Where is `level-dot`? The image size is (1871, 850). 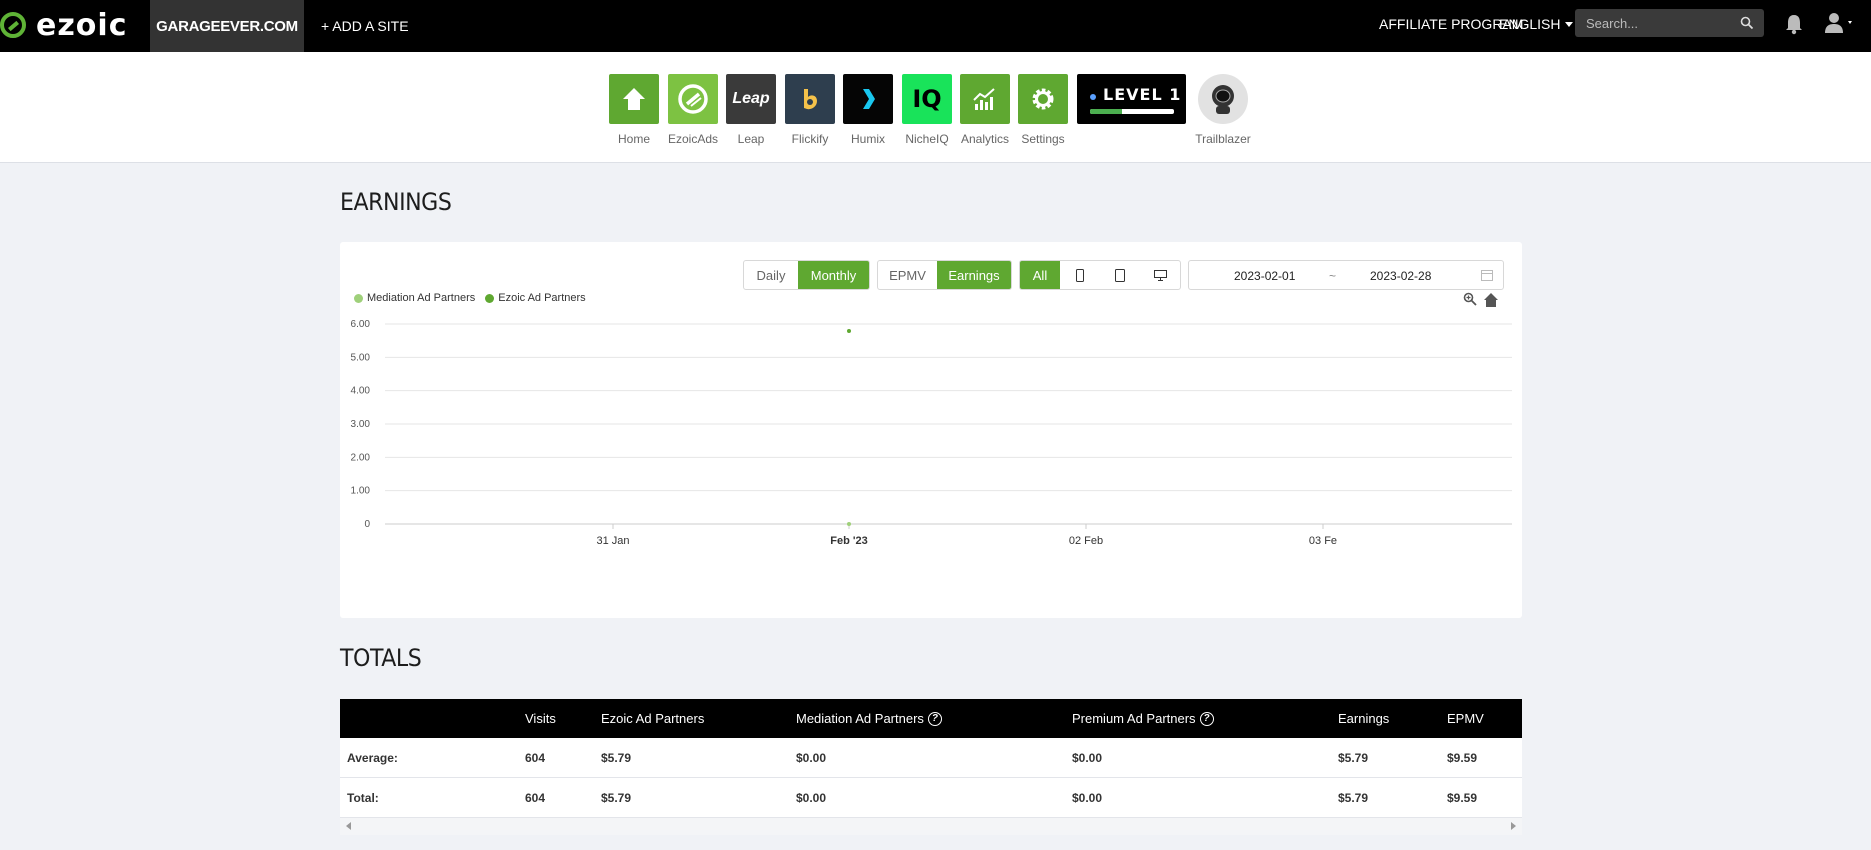 level-dot is located at coordinates (1093, 97).